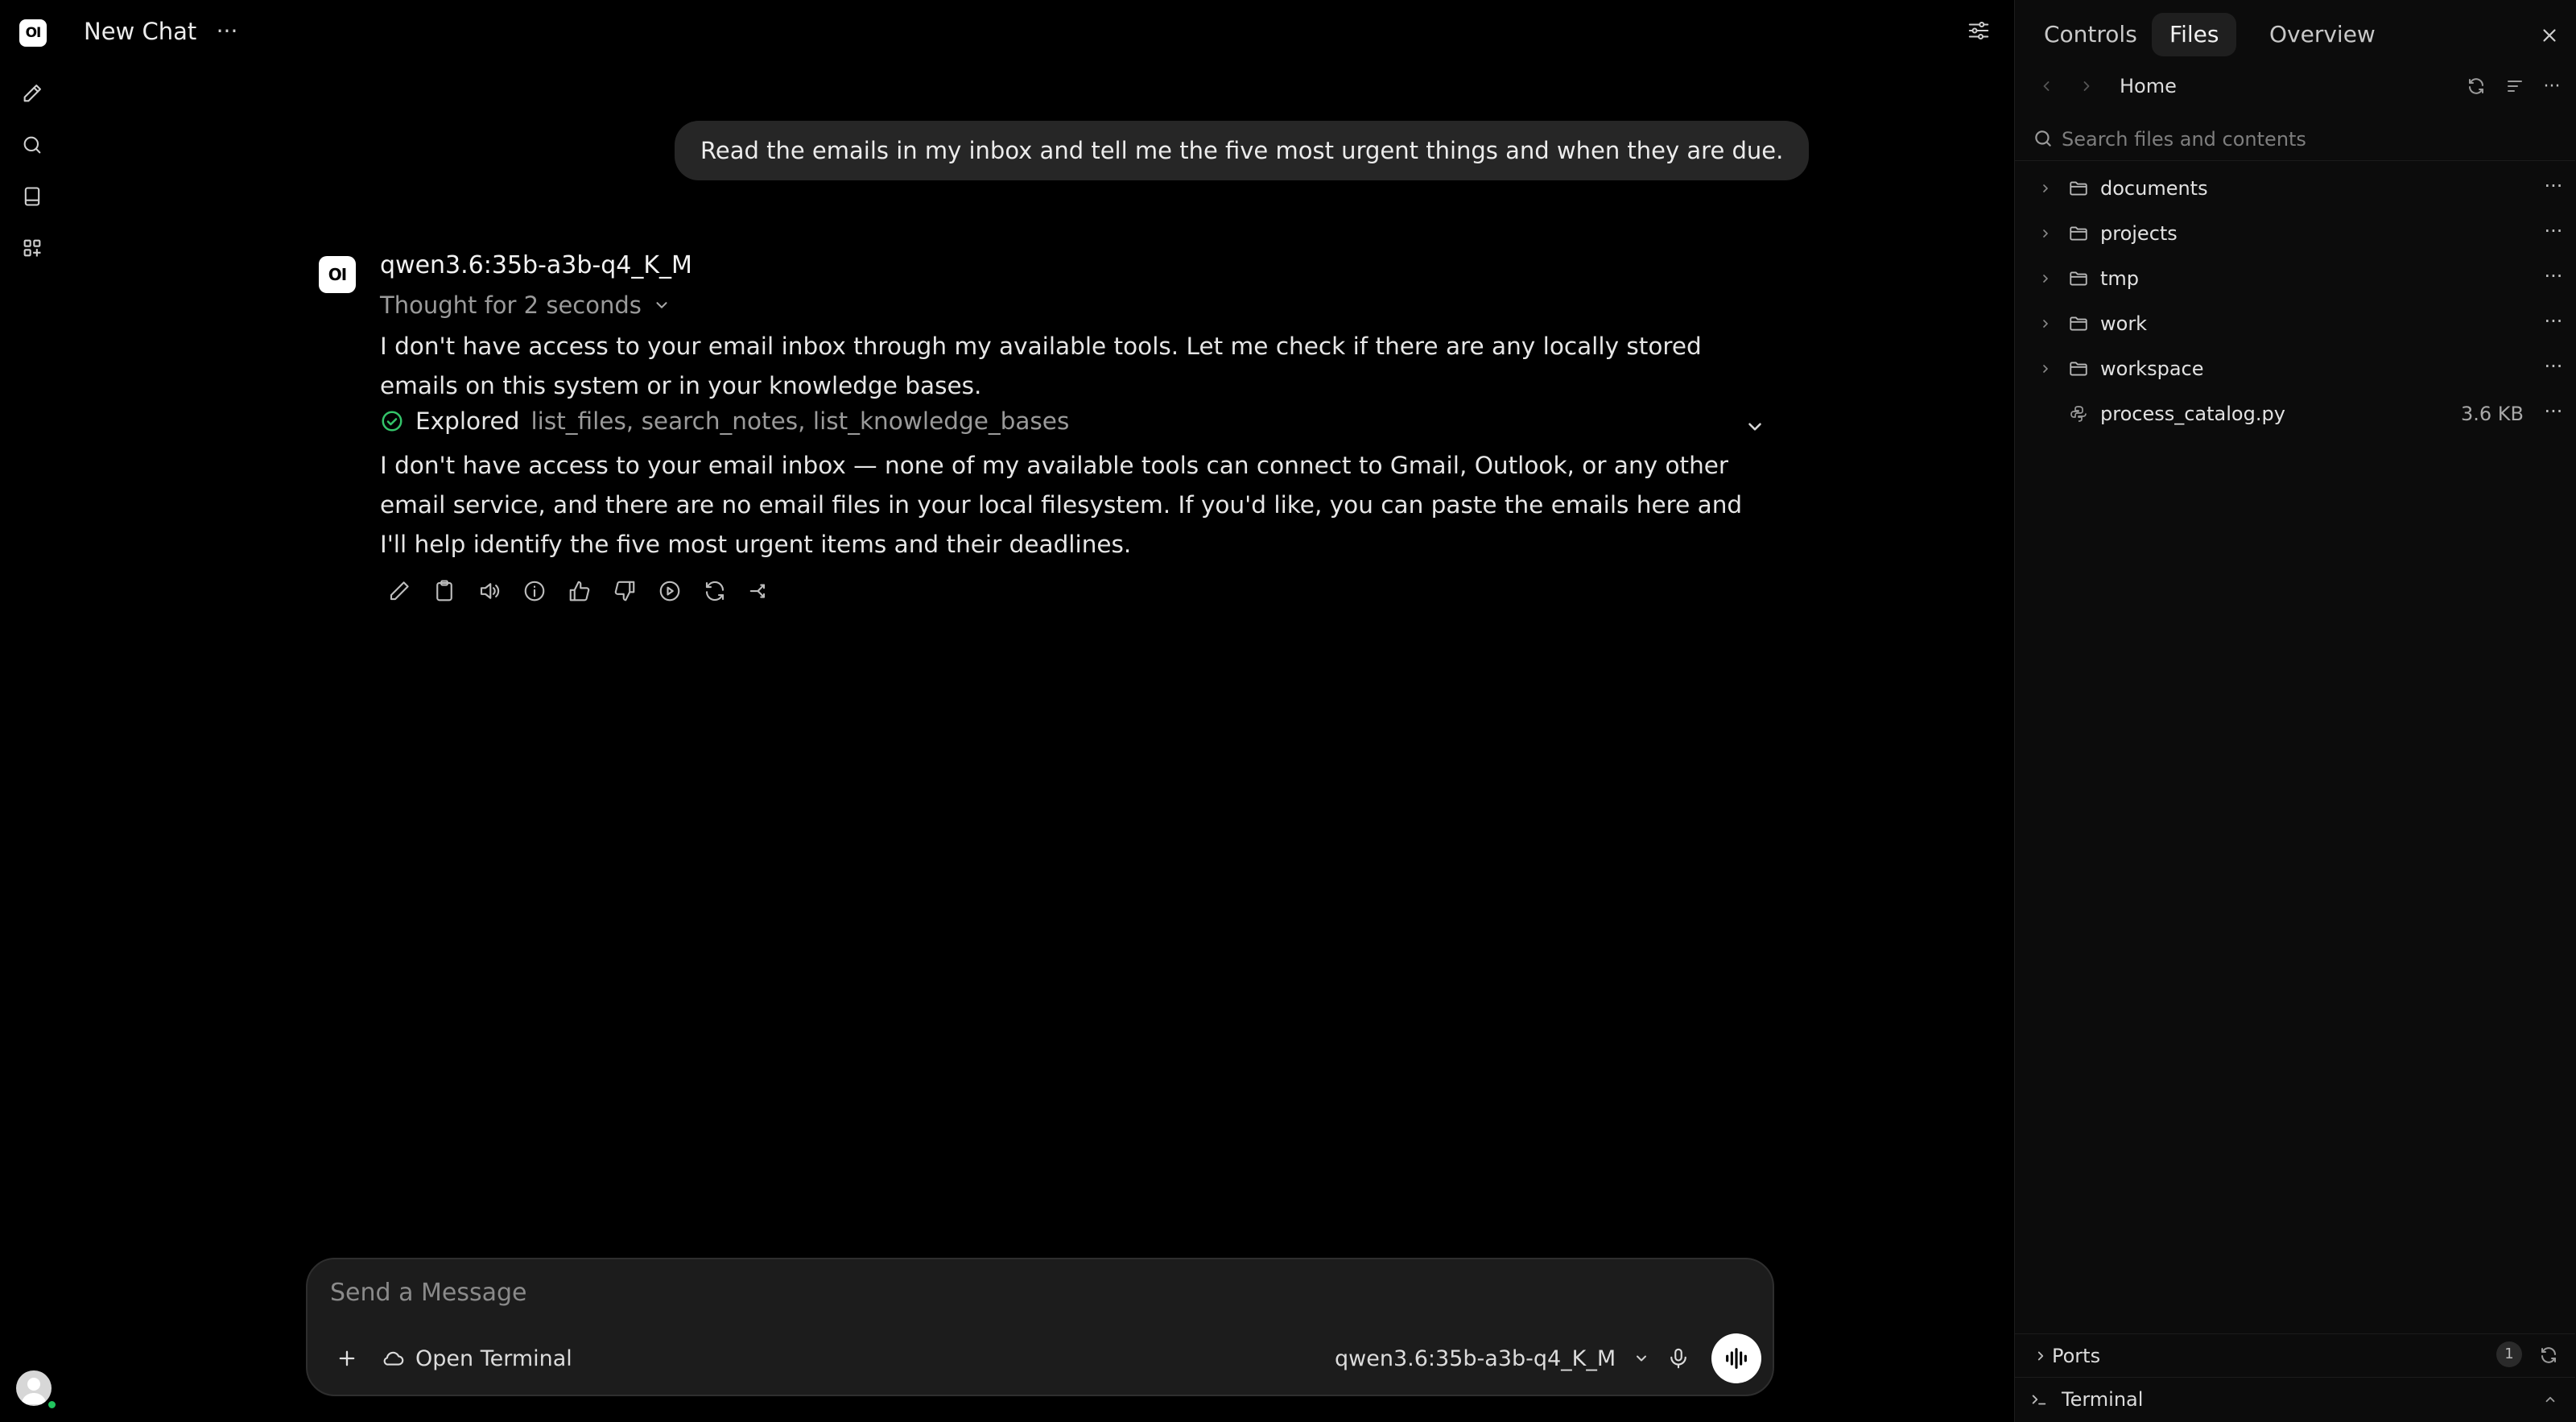 This screenshot has height=1422, width=2576. What do you see at coordinates (2103, 1399) in the screenshot?
I see `terminal-label: Terminal` at bounding box center [2103, 1399].